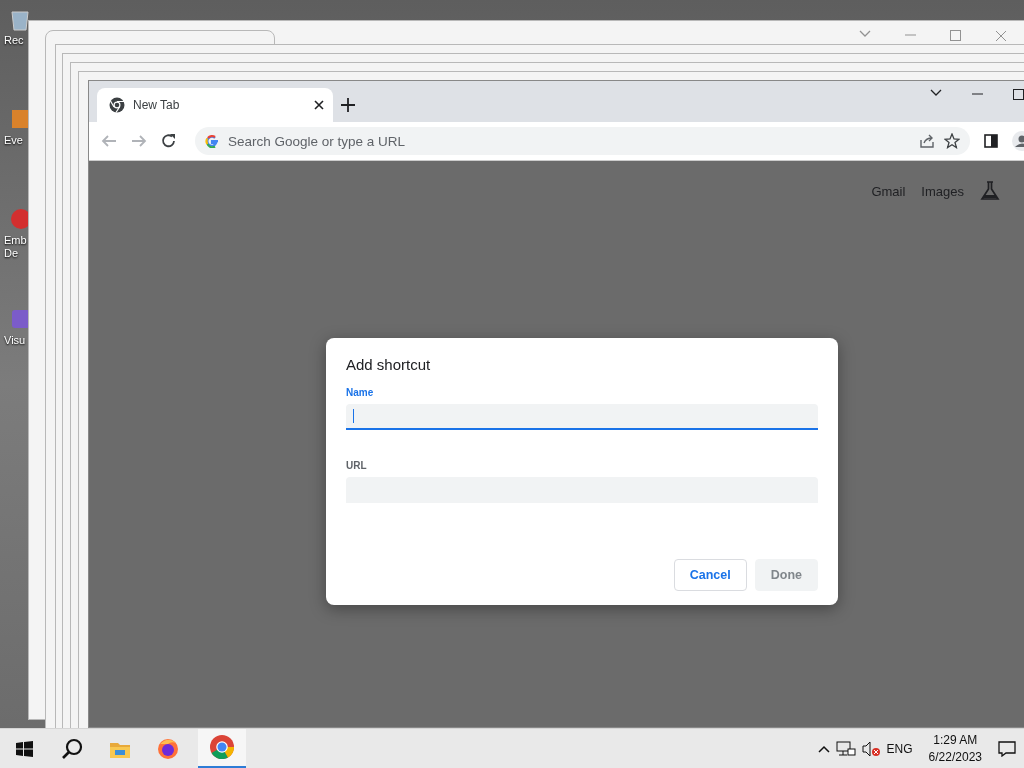  Describe the element at coordinates (582, 141) in the screenshot. I see `address-bar: Search Google or type a URL` at that location.